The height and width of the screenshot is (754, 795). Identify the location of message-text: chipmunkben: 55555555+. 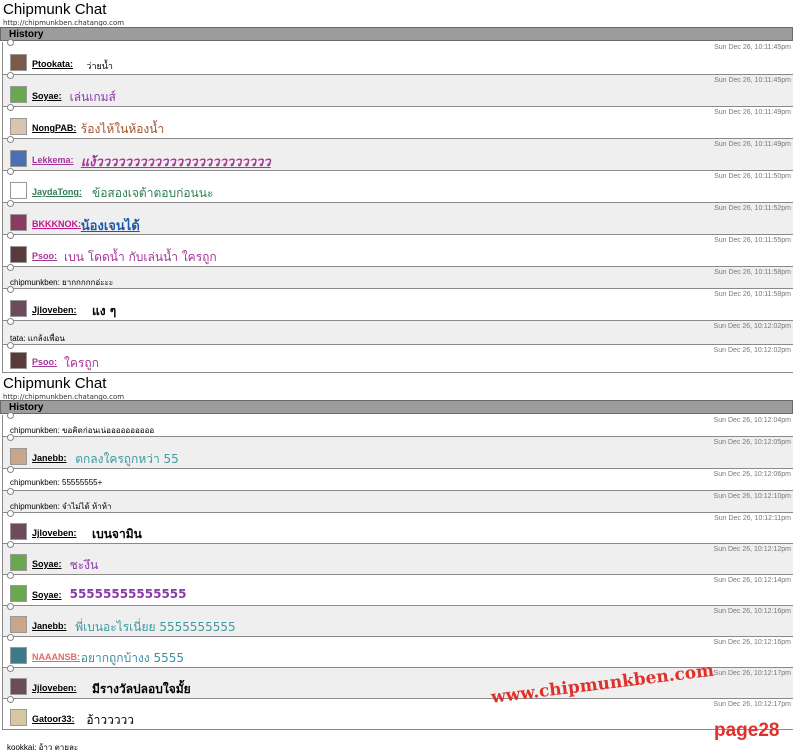
(56, 482).